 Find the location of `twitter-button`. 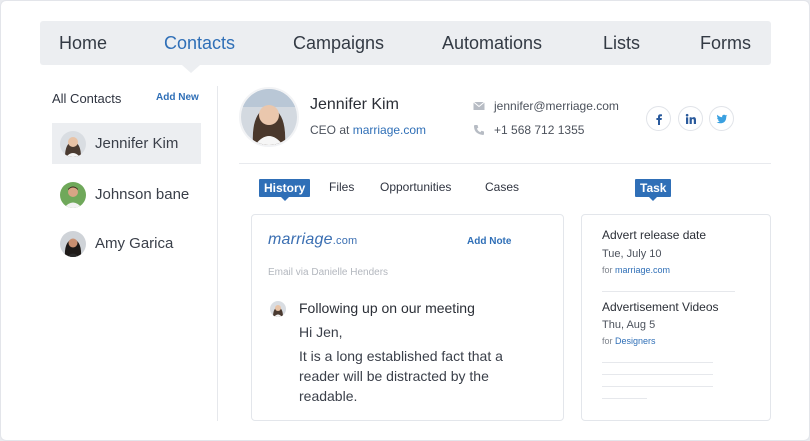

twitter-button is located at coordinates (721, 118).